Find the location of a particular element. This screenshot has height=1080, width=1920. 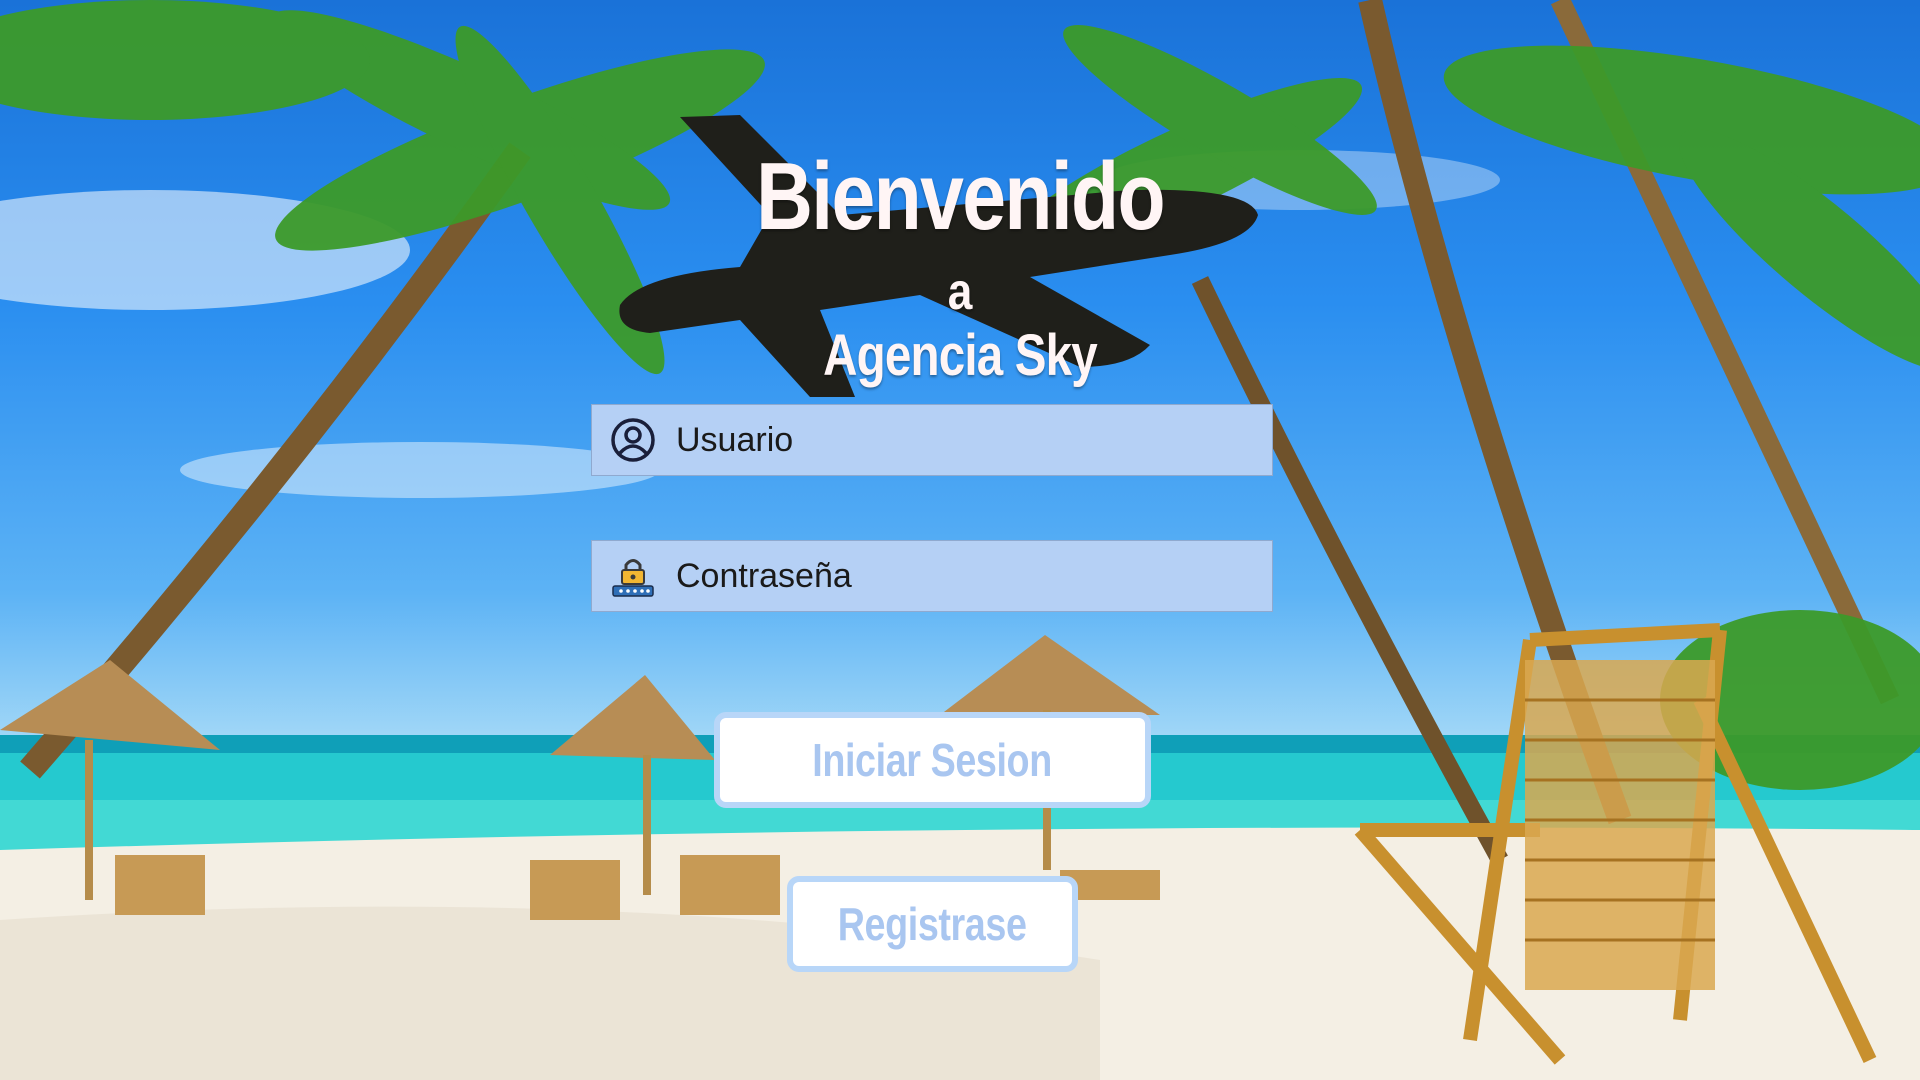

padlock-password-icon is located at coordinates (633, 576).